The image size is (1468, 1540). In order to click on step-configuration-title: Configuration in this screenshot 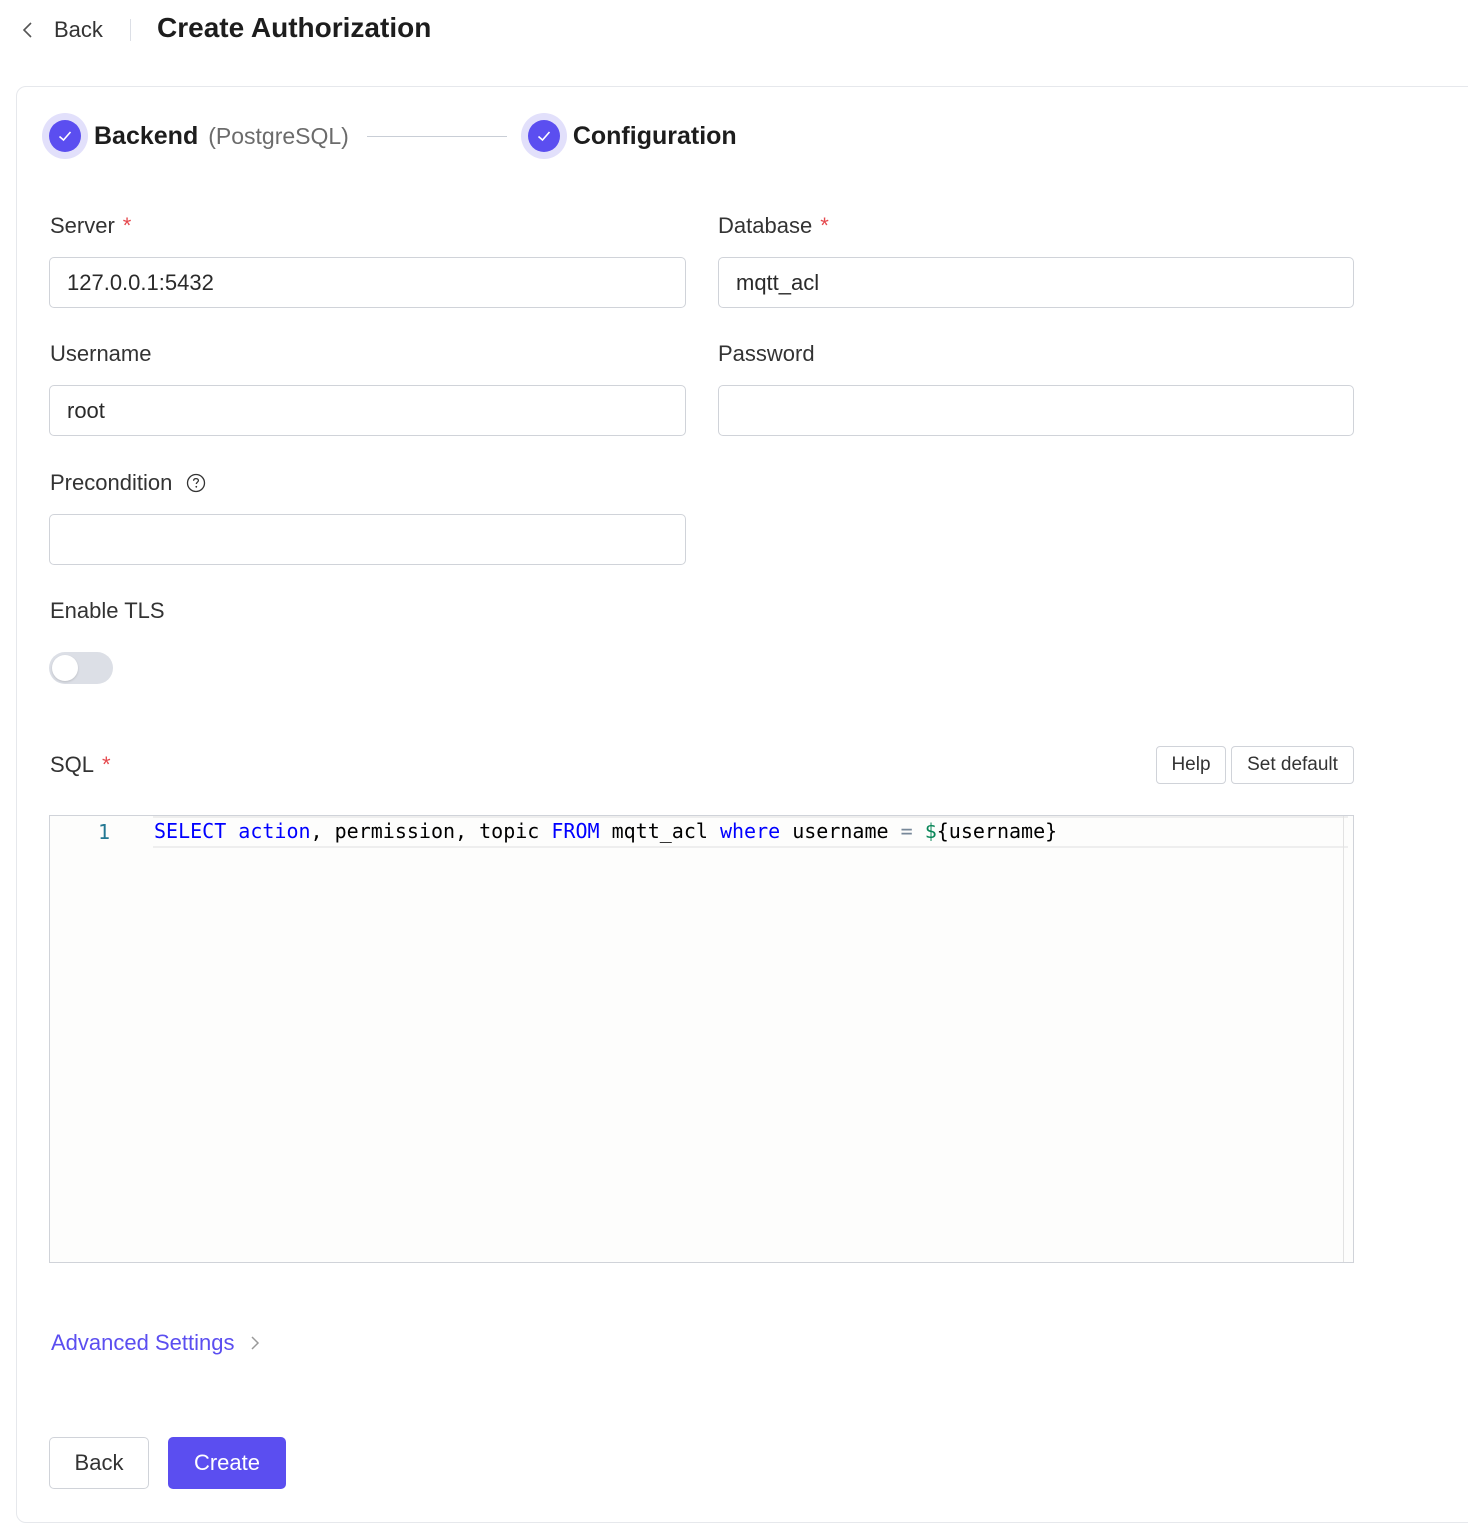, I will do `click(654, 135)`.